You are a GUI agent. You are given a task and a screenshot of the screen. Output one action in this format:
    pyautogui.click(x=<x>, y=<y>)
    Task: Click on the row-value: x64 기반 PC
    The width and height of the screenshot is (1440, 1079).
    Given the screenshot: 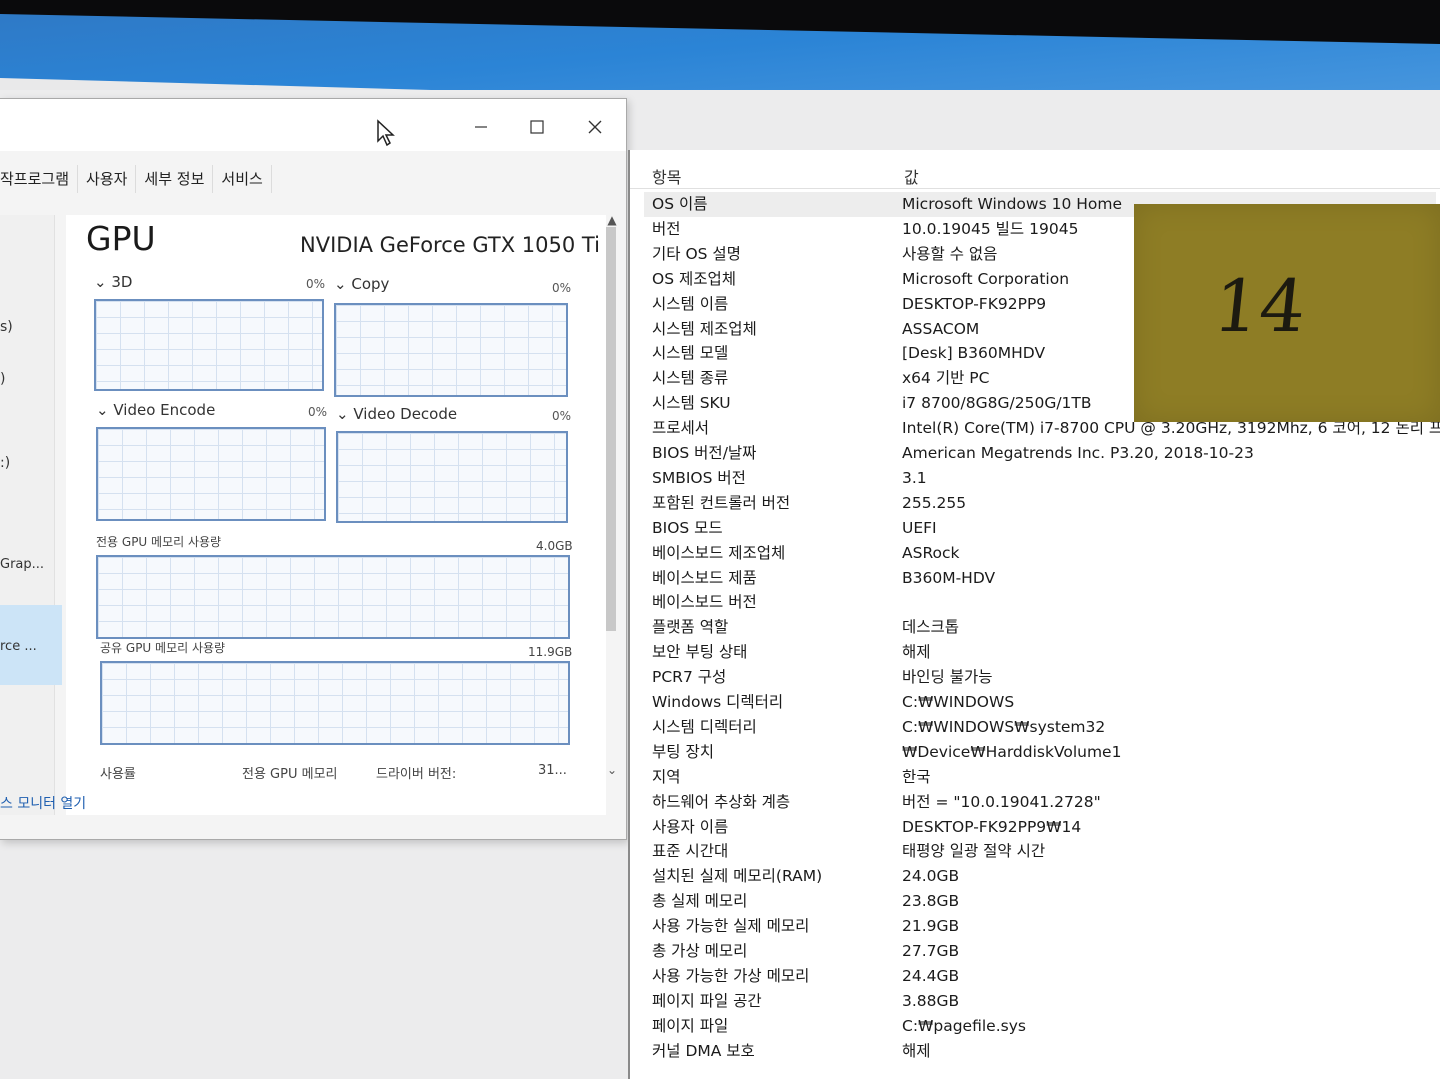 What is the action you would take?
    pyautogui.click(x=946, y=378)
    